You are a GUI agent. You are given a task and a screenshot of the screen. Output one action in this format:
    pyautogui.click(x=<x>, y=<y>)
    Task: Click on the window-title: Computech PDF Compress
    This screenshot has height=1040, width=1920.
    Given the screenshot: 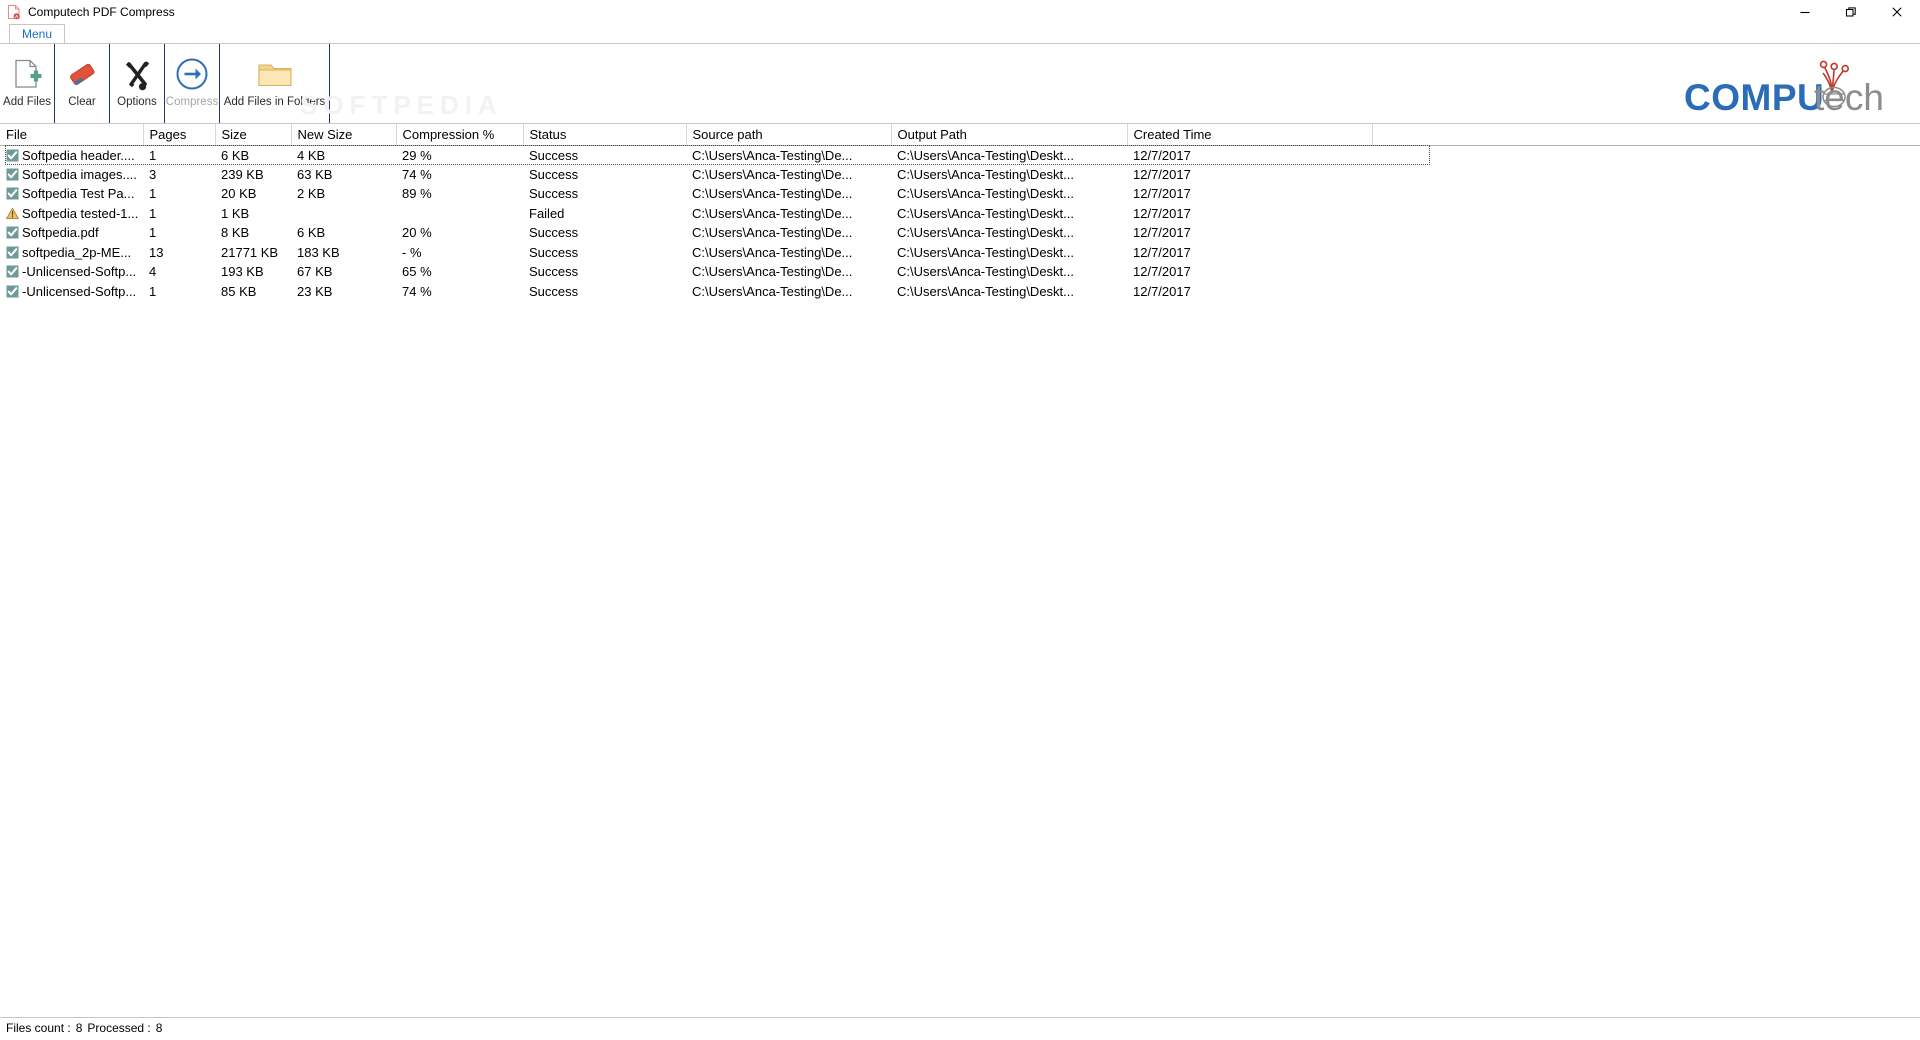 What is the action you would take?
    pyautogui.click(x=101, y=12)
    